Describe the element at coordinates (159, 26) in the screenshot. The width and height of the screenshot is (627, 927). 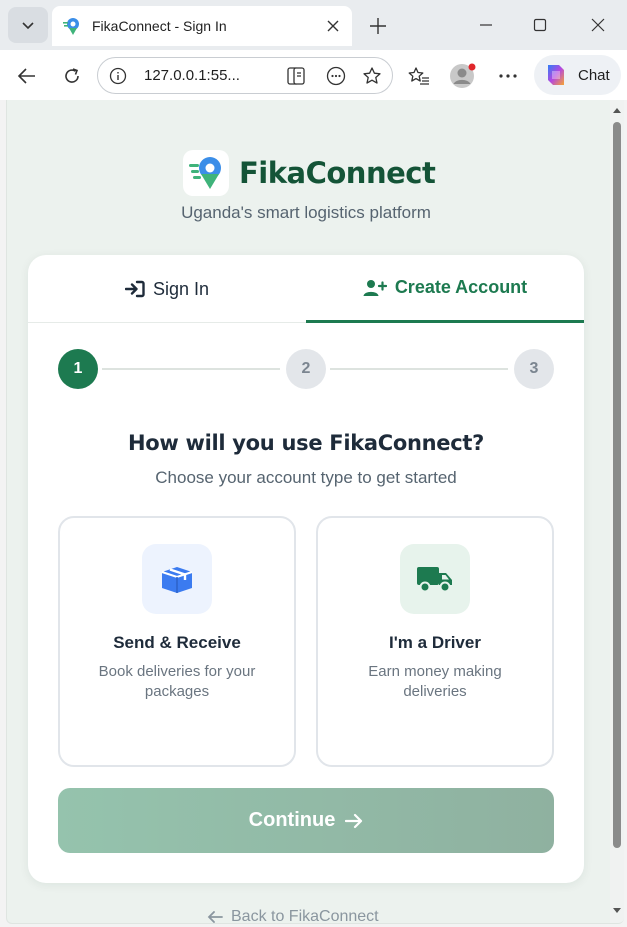
I see `tab-title: FikaConnect - Sign In` at that location.